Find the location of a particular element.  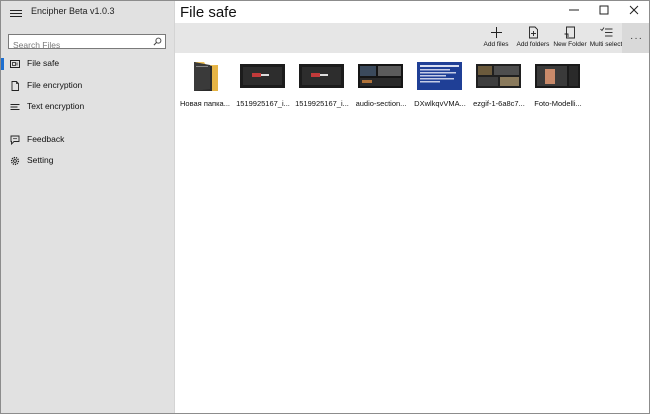

minimize-icon is located at coordinates (574, 10).